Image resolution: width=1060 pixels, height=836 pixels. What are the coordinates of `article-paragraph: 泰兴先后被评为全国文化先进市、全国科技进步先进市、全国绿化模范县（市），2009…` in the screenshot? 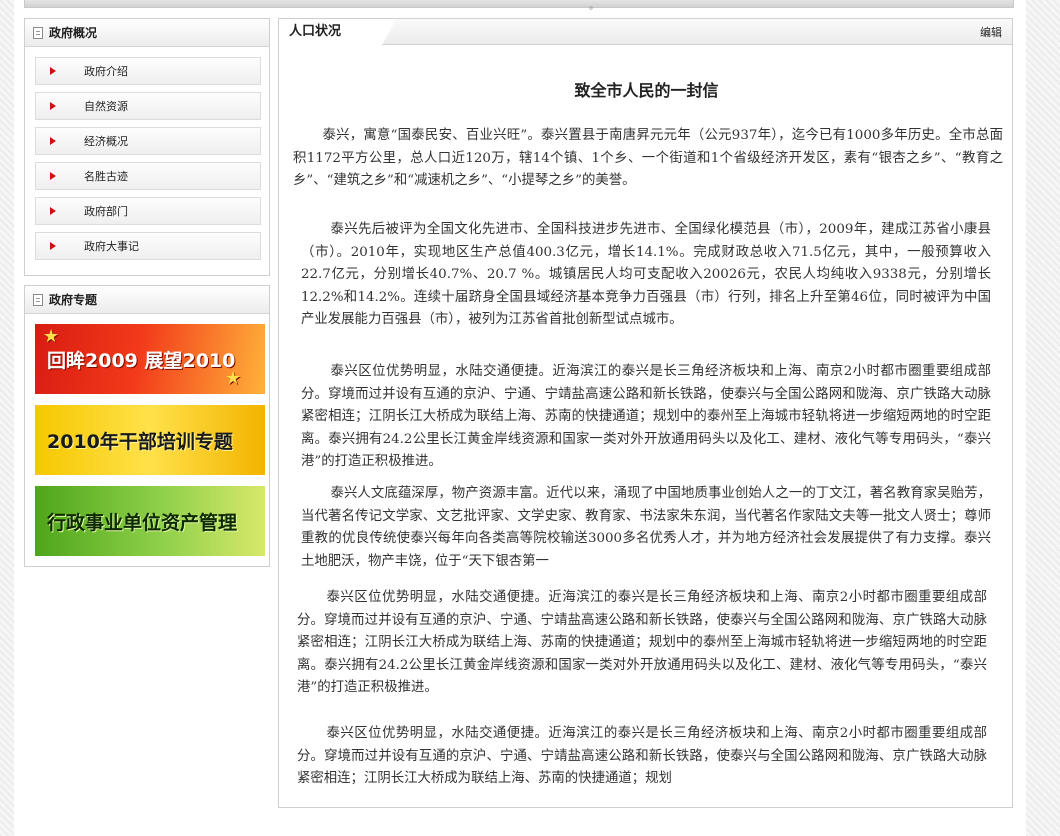 It's located at (646, 274).